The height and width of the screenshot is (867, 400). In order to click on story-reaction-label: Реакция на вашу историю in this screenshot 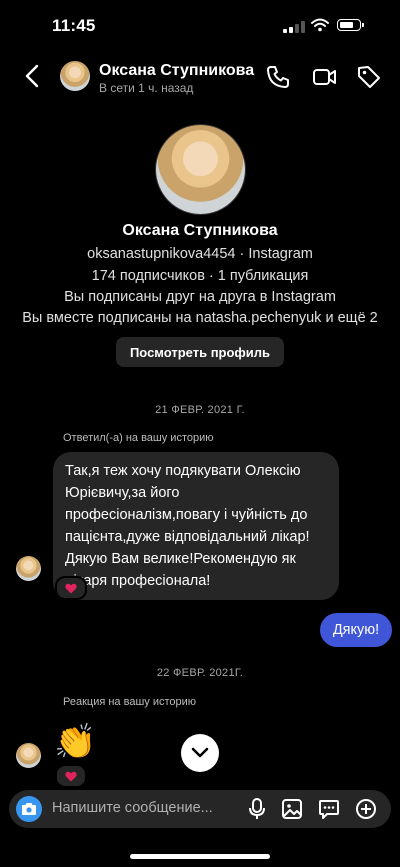, I will do `click(130, 702)`.